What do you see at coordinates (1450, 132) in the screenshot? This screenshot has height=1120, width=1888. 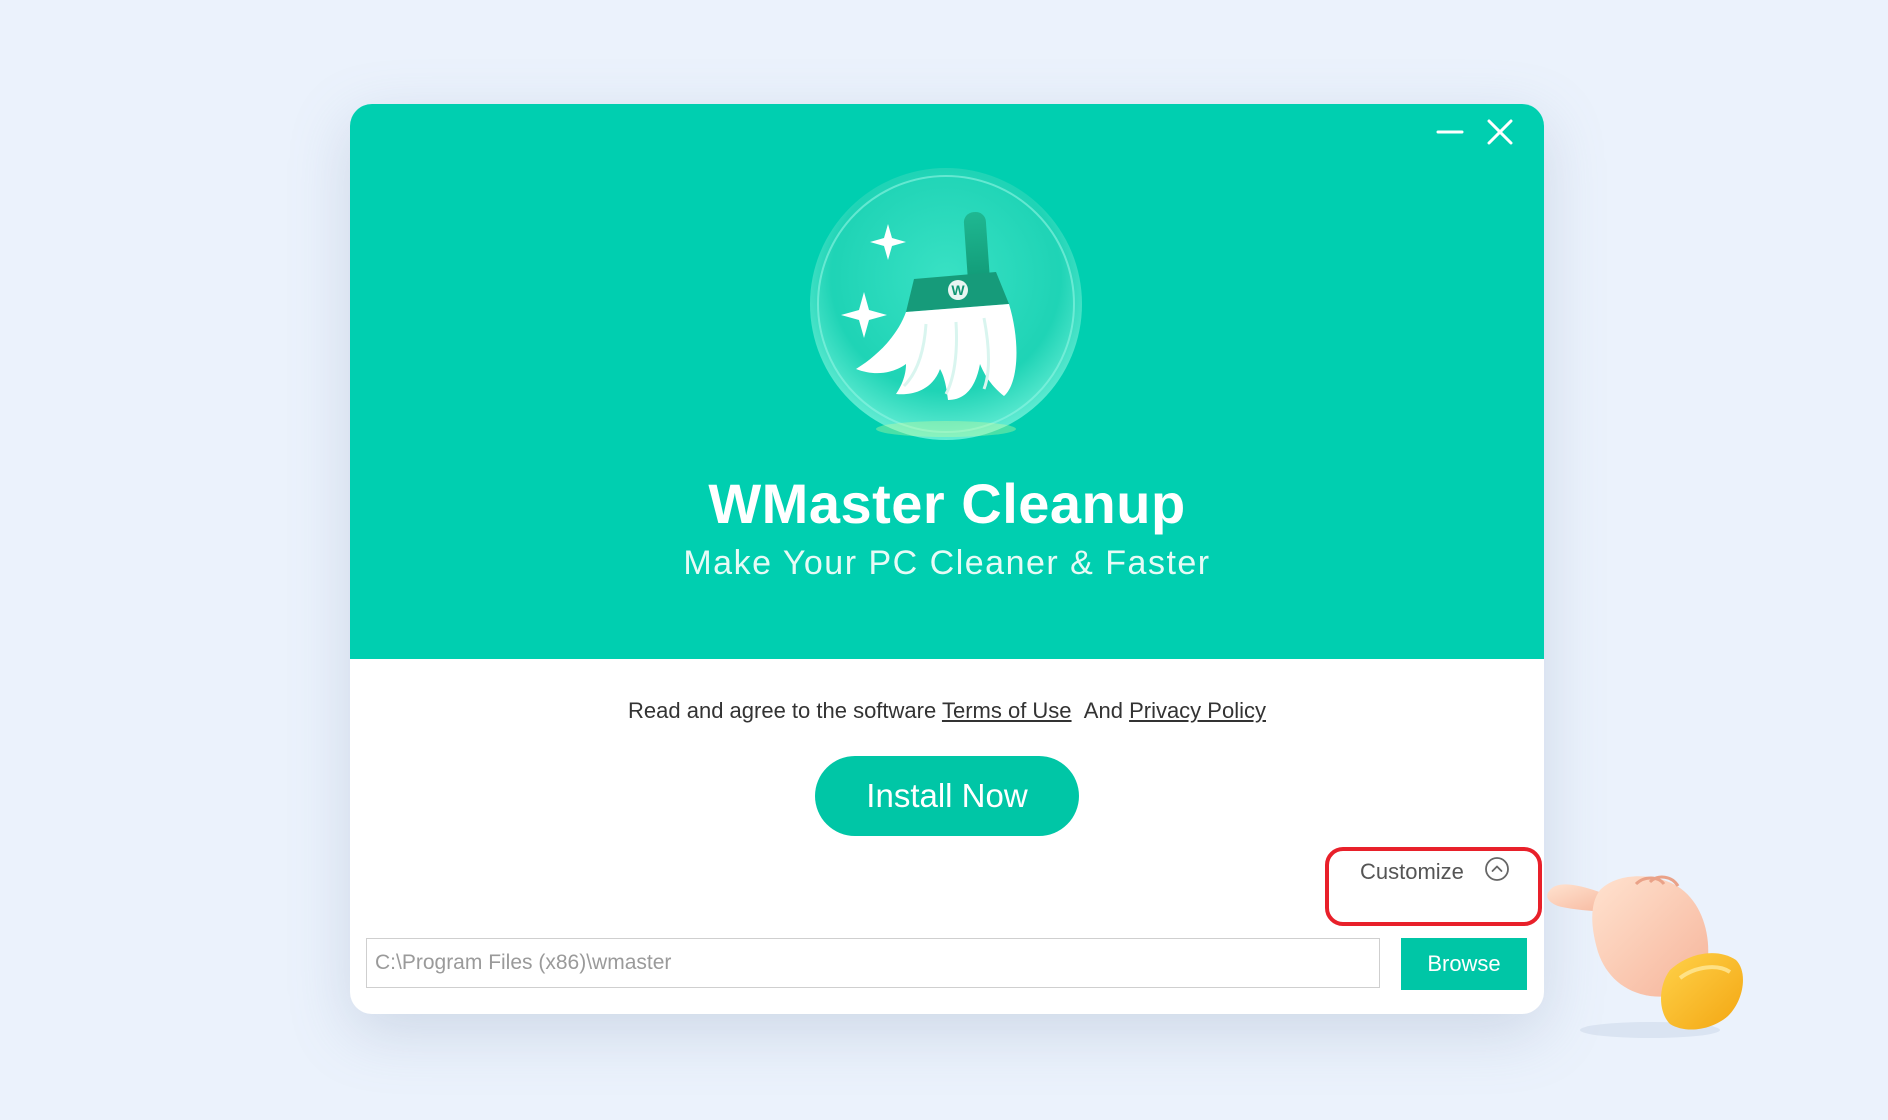 I see `minimize-icon` at bounding box center [1450, 132].